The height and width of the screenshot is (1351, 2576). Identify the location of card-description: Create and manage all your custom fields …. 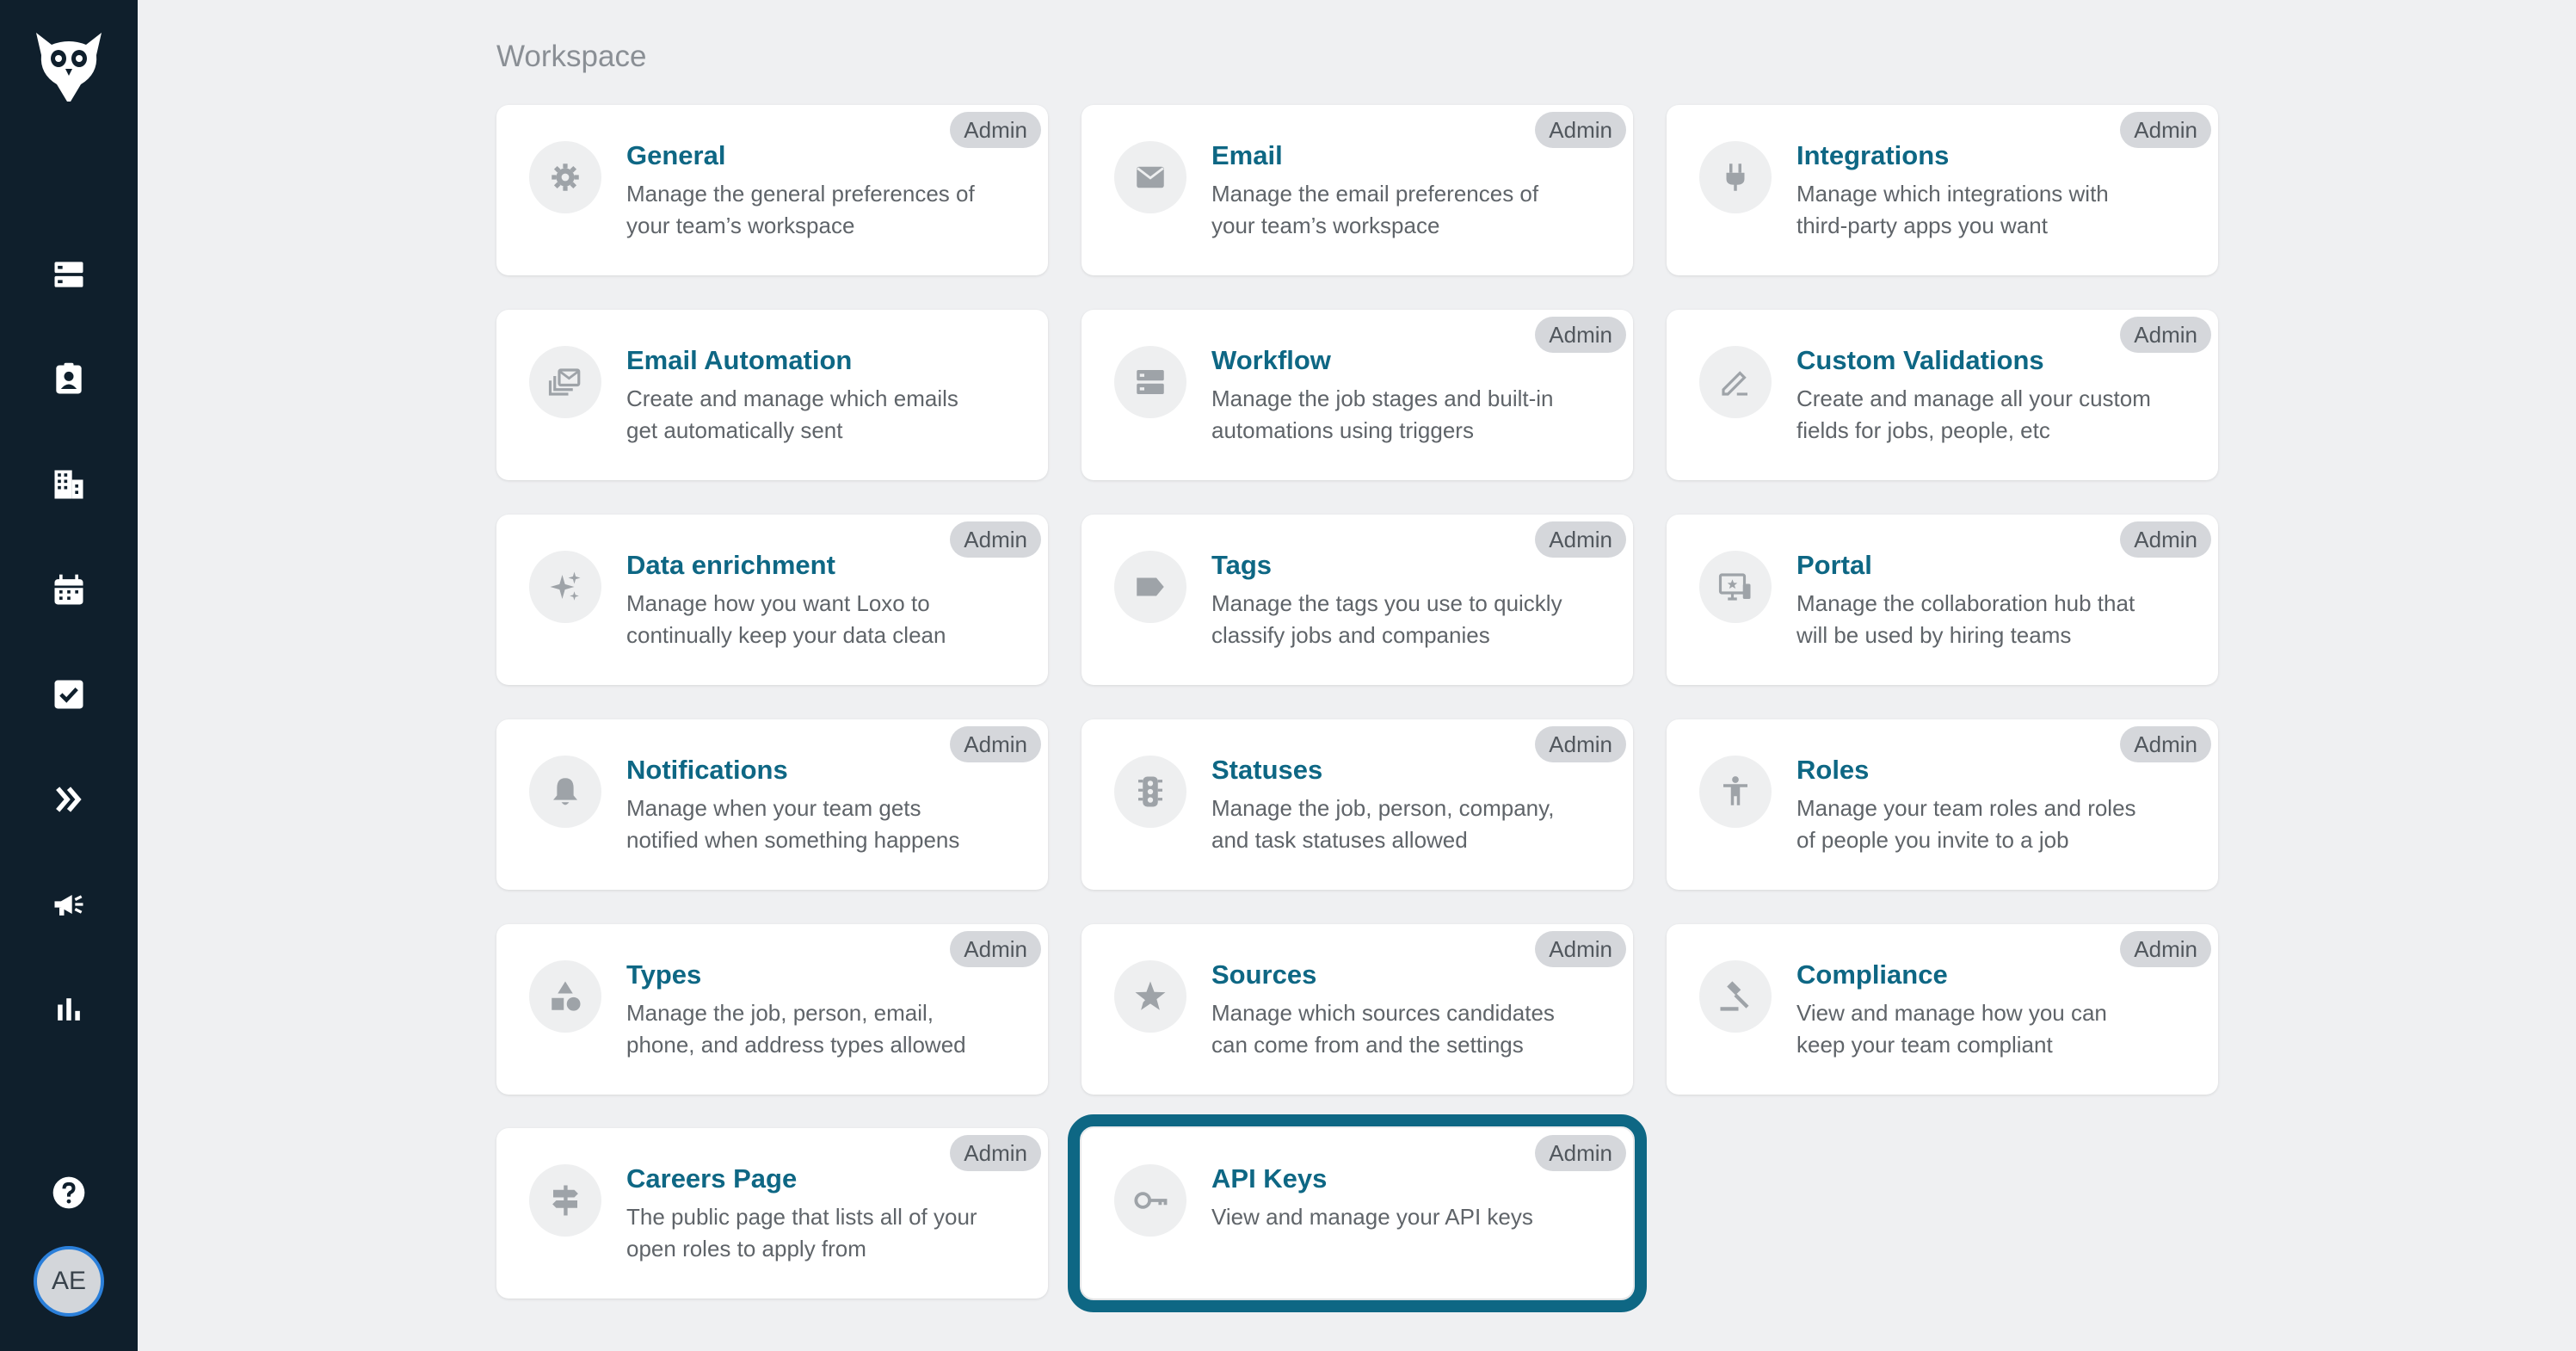
(1973, 415).